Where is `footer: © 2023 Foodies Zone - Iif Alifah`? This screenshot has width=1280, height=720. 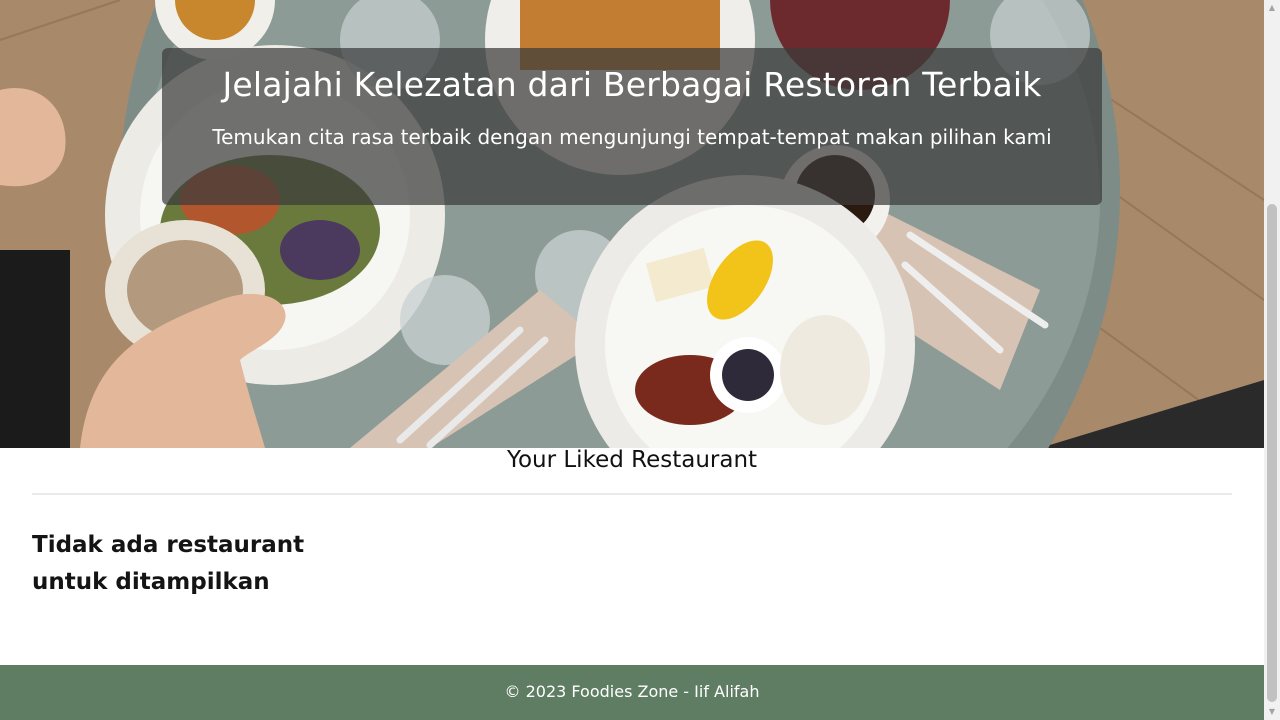
footer: © 2023 Foodies Zone - Iif Alifah is located at coordinates (632, 692).